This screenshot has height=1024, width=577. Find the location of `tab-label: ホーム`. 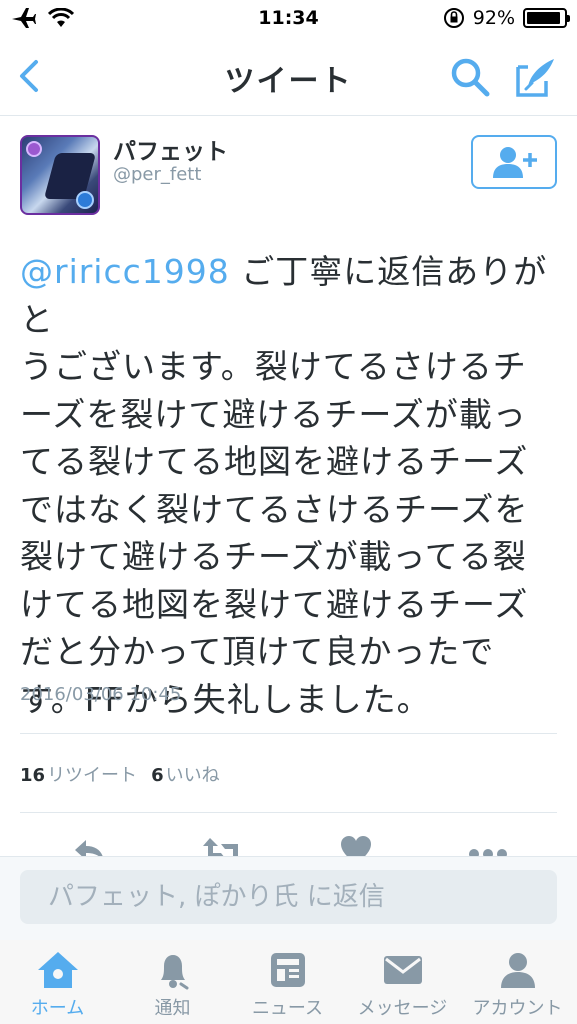

tab-label: ホーム is located at coordinates (57, 1008).